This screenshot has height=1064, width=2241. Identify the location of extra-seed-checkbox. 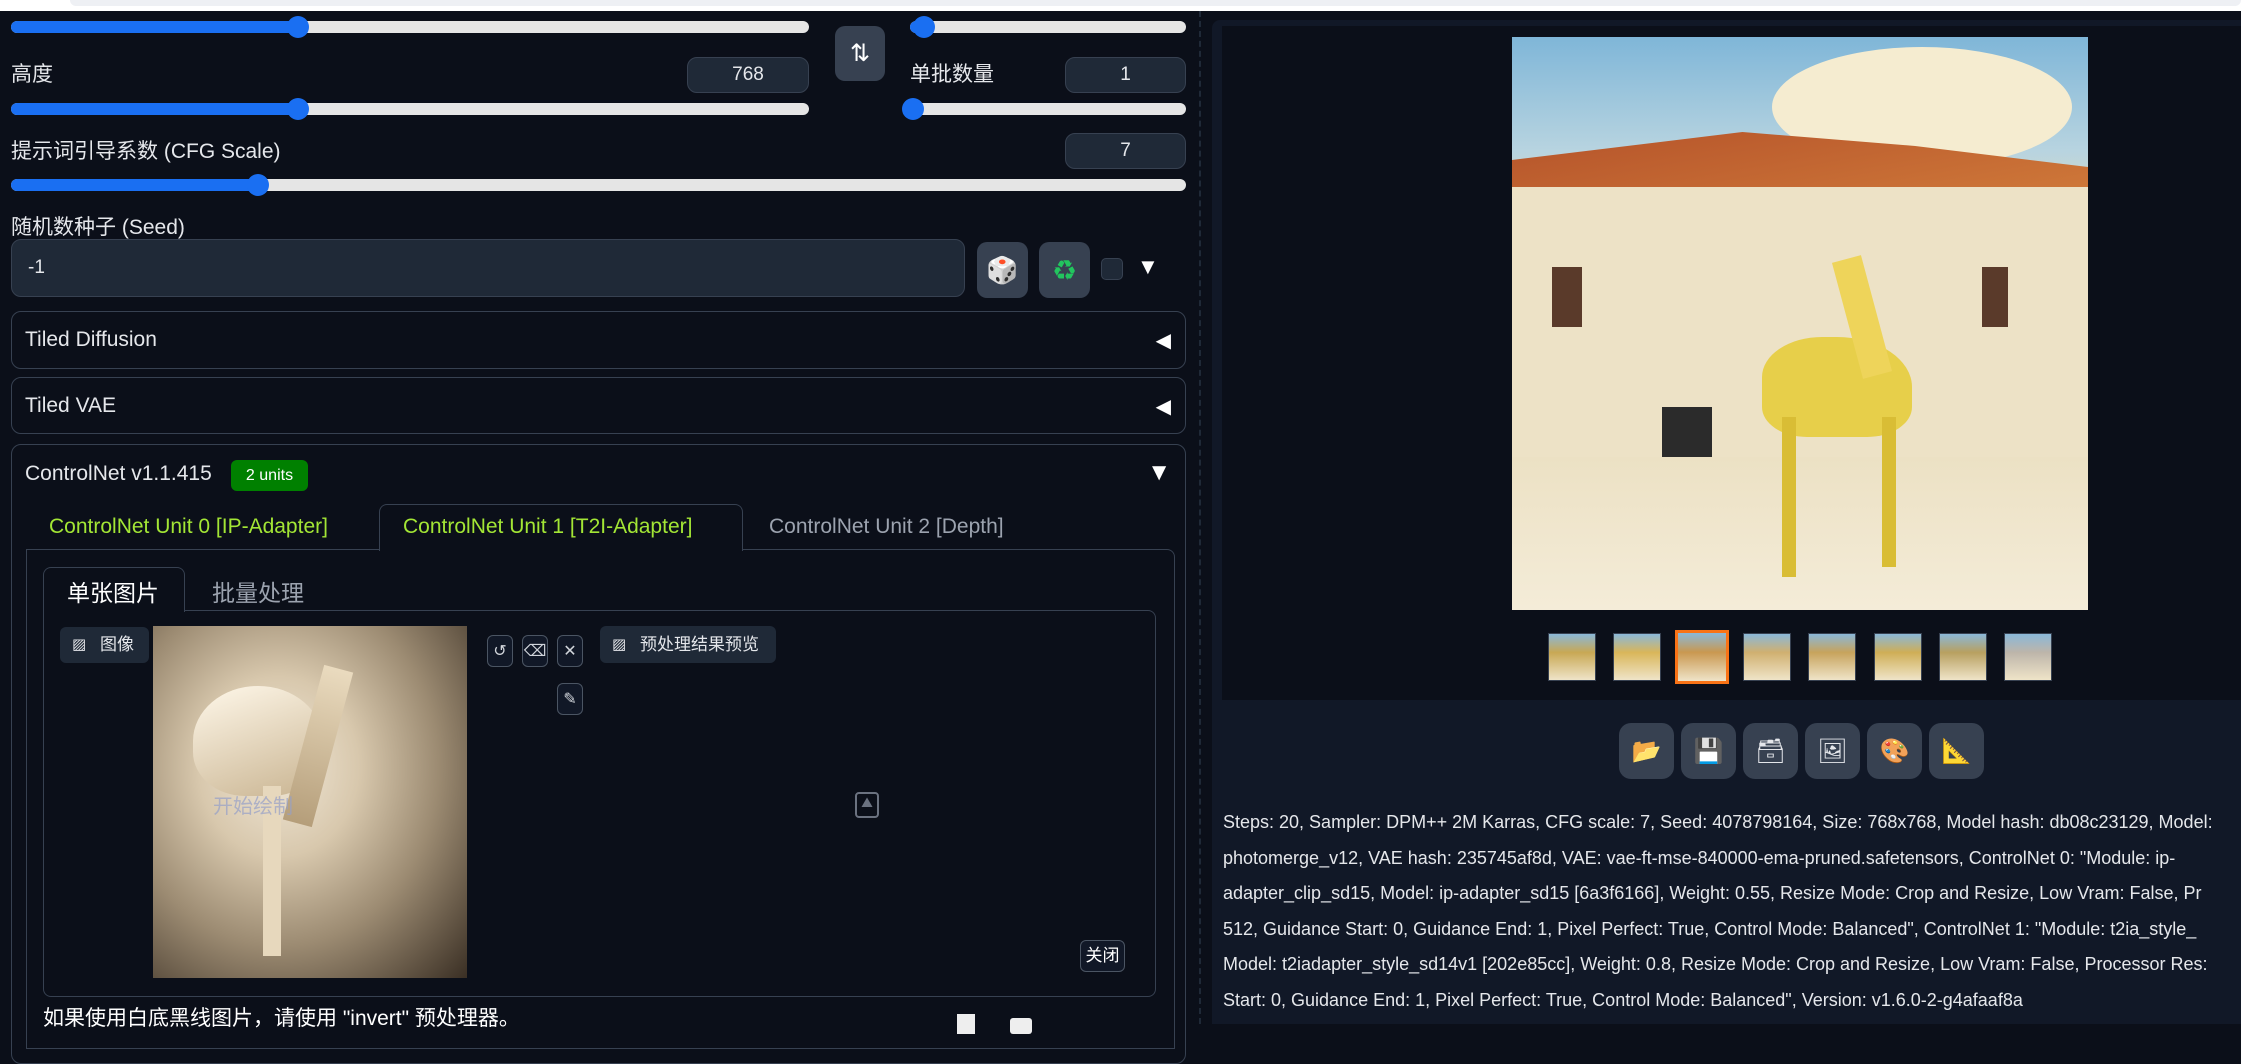
(1112, 269).